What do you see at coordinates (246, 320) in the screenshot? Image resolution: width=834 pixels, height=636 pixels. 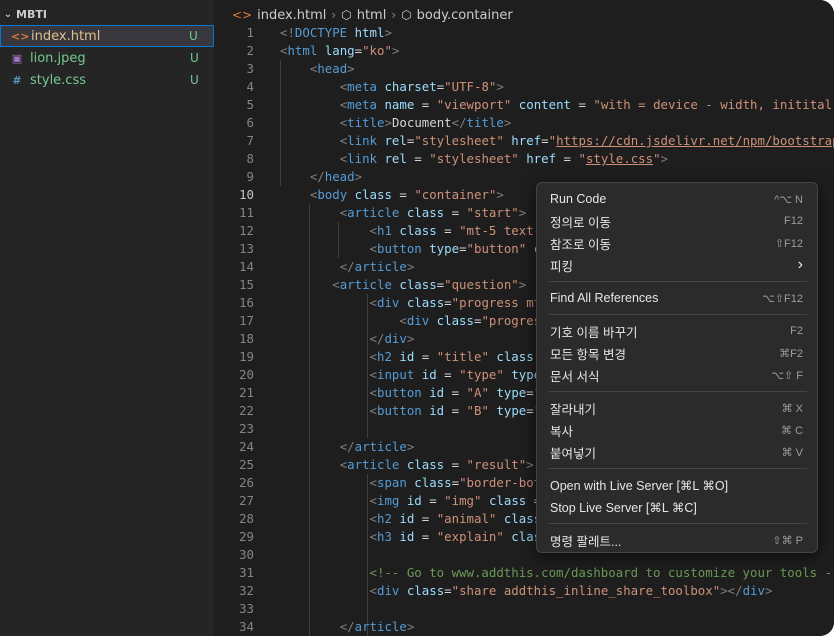 I see `line-number: 17` at bounding box center [246, 320].